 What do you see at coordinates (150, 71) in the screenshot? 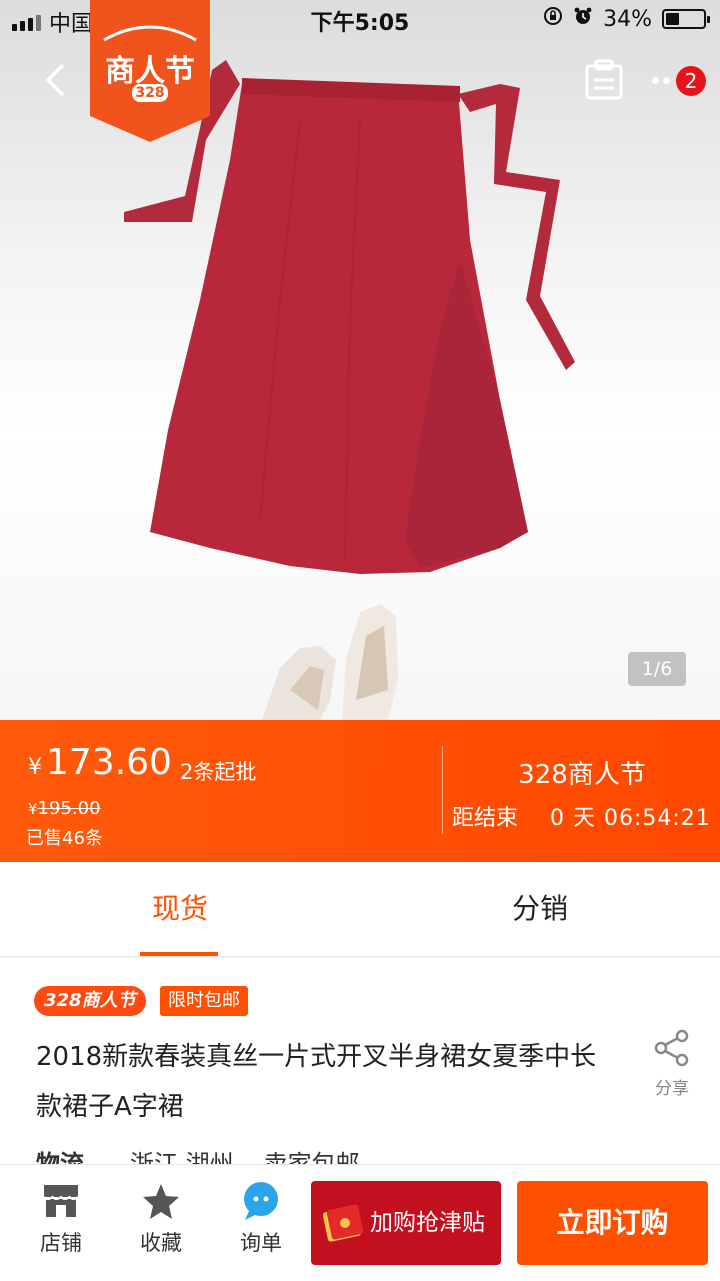
I see `event-badge: 商人节 328` at bounding box center [150, 71].